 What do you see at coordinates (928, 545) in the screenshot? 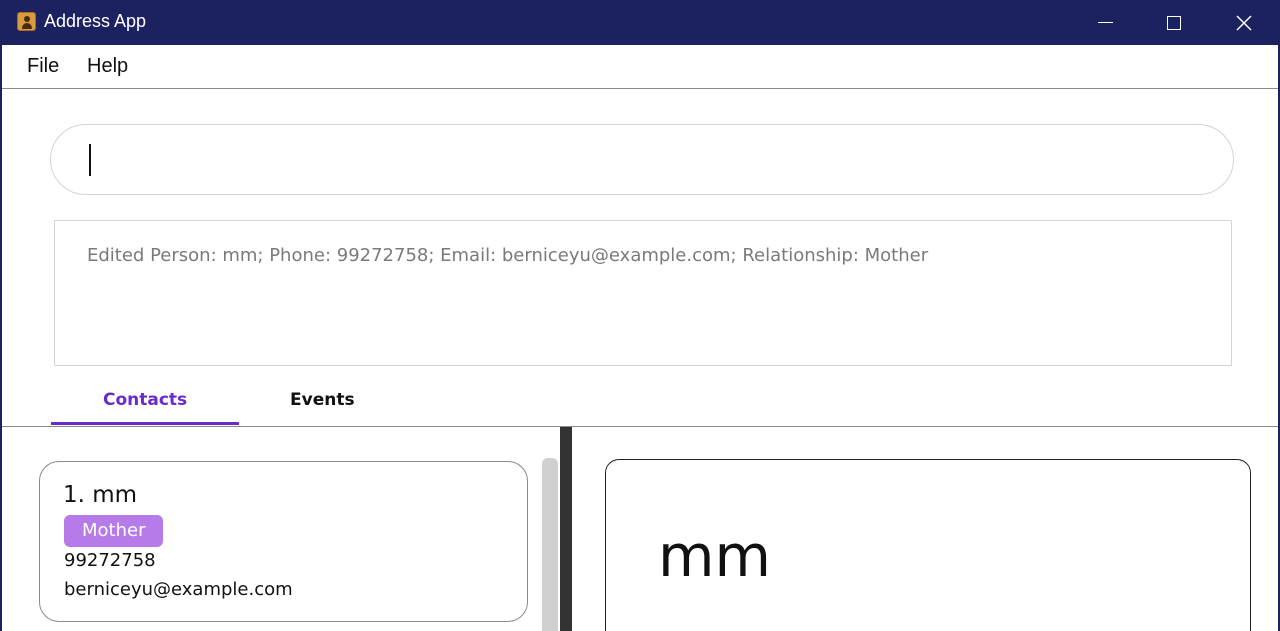
I see `contact-detail-card: mm` at bounding box center [928, 545].